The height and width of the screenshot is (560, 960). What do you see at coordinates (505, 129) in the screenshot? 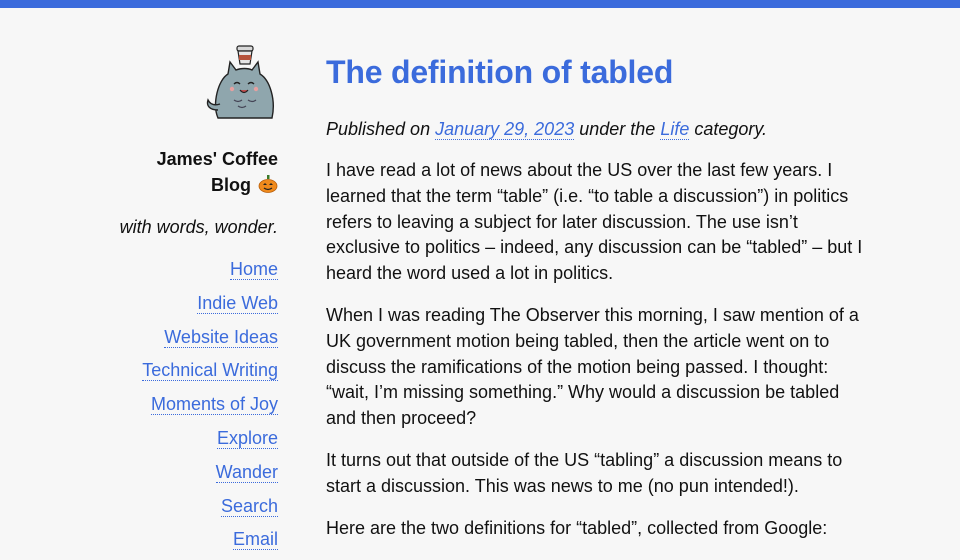
I see `post-date-link: January 29, 2023` at bounding box center [505, 129].